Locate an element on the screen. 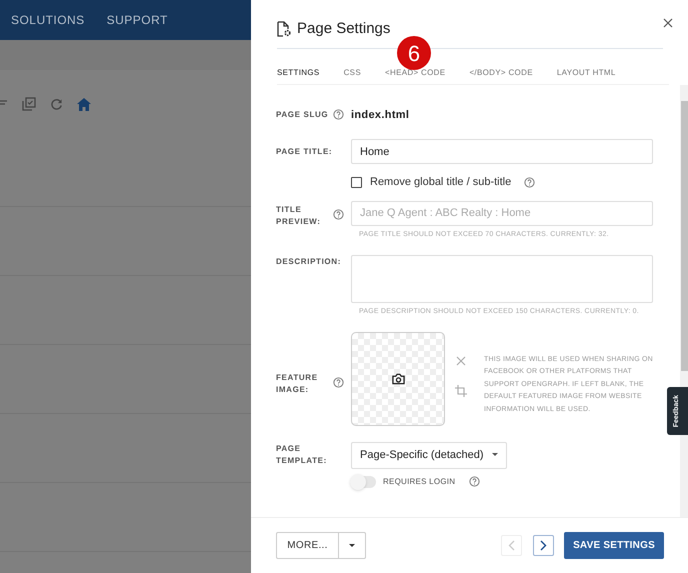 The height and width of the screenshot is (573, 688). nav-link: SOLUTIONS is located at coordinates (48, 20).